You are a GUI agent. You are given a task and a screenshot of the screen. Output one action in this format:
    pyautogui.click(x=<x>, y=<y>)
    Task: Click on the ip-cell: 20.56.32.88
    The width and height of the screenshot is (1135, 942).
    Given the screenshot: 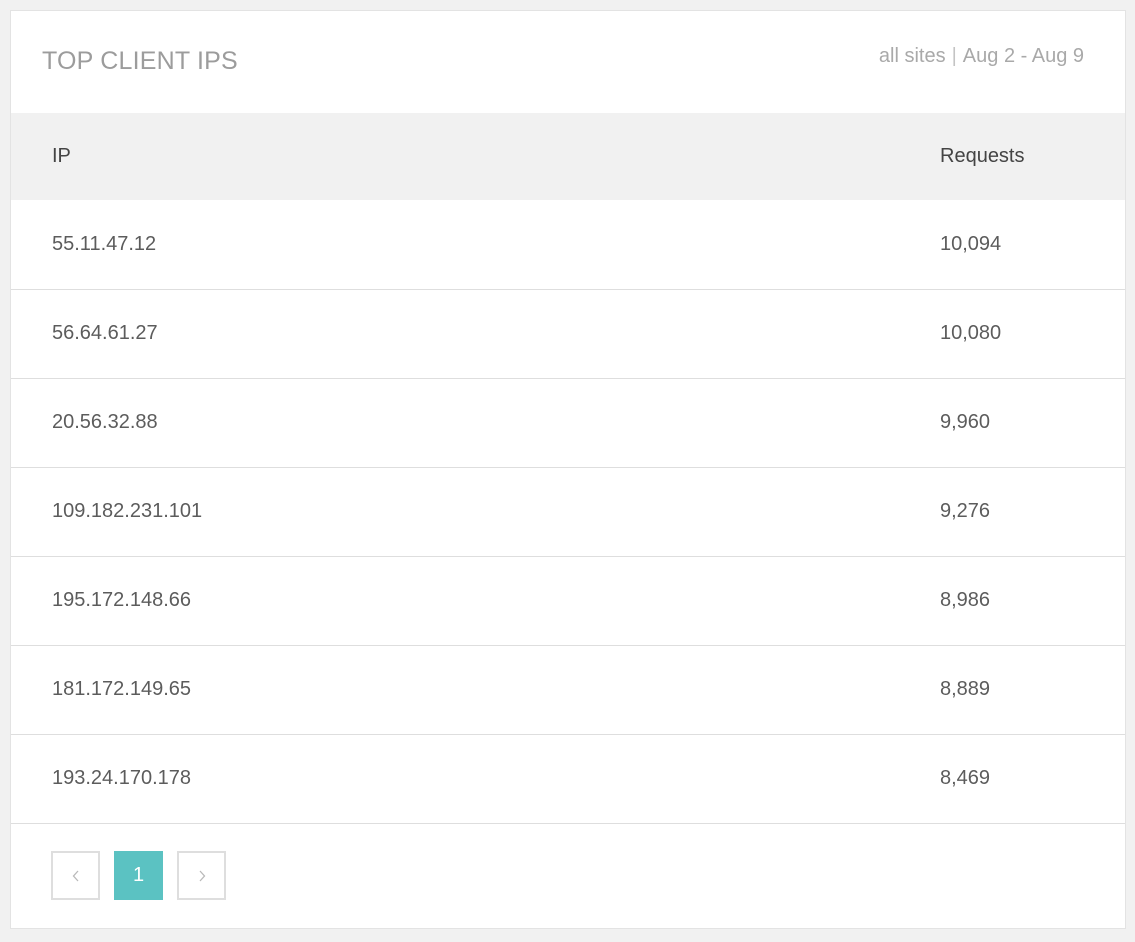 What is the action you would take?
    pyautogui.click(x=475, y=423)
    